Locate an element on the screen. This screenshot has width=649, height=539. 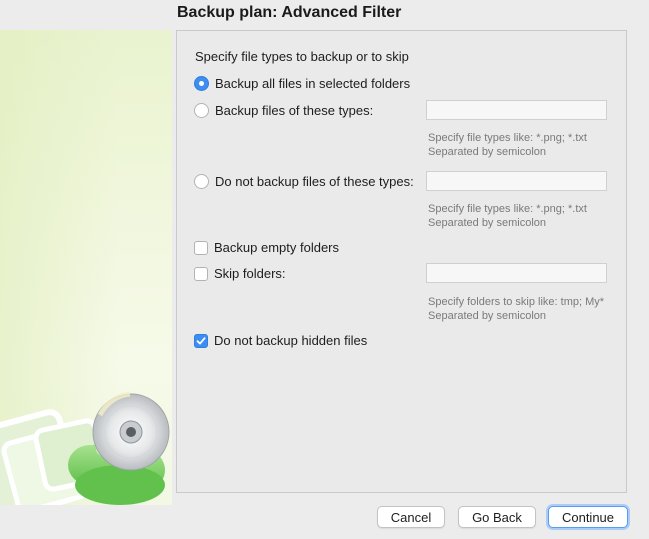
radio-label: Backup all files in selected folders is located at coordinates (313, 83).